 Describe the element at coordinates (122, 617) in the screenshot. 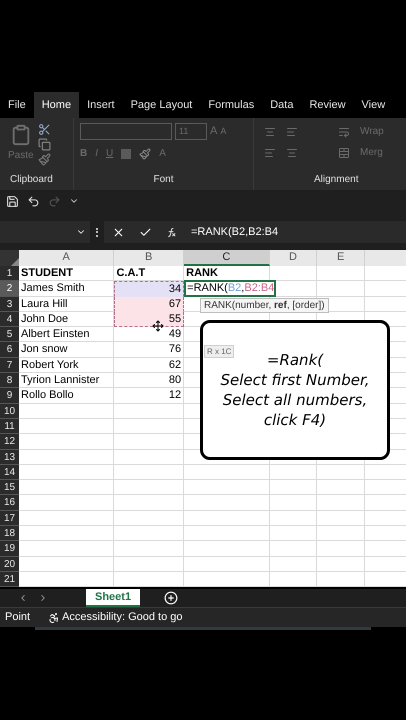

I see `accessibility-status: Accessibility: Good to go` at that location.